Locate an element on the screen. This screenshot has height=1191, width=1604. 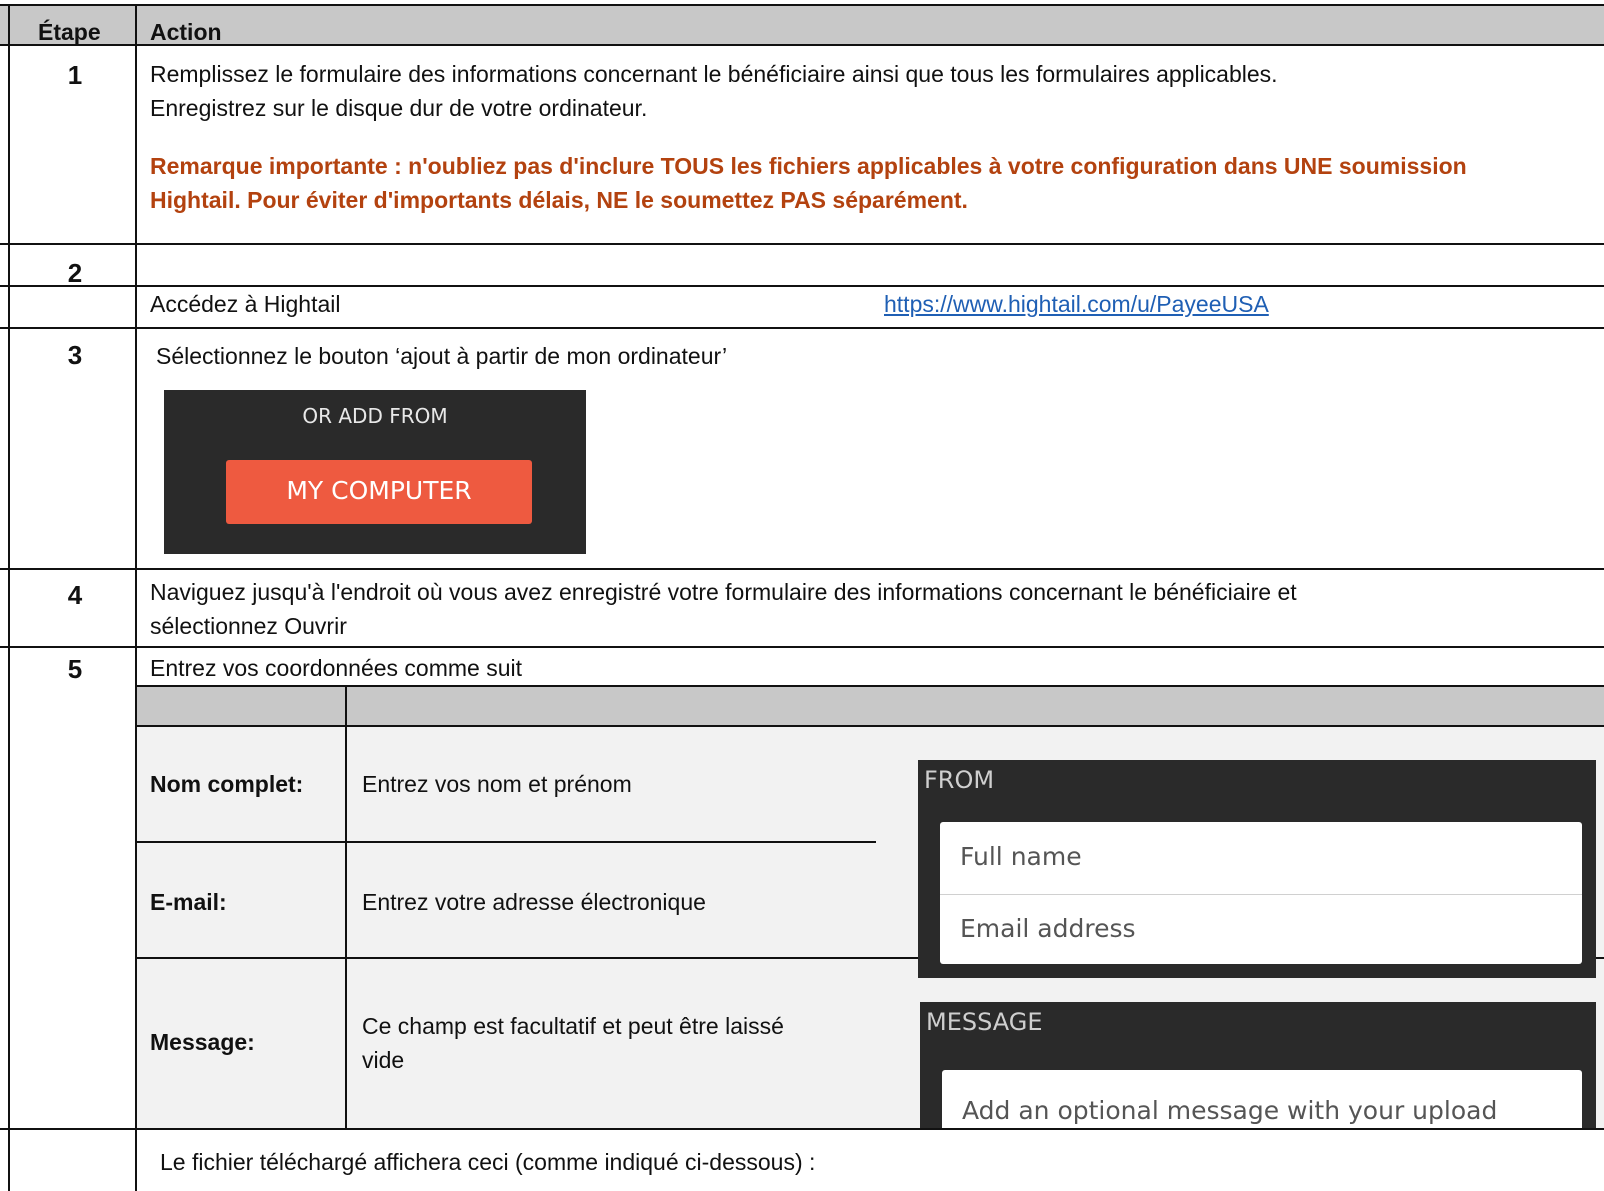
step-number-1: 1 is located at coordinates (75, 75).